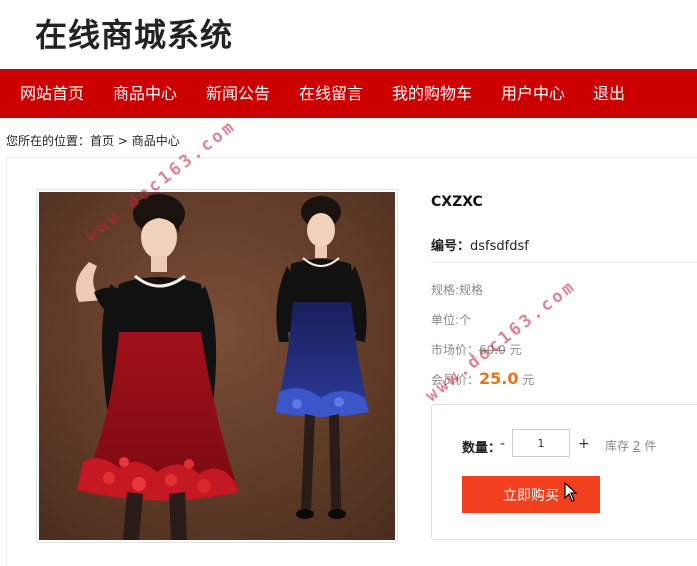 The width and height of the screenshot is (697, 566). Describe the element at coordinates (134, 35) in the screenshot. I see `site-title: 在线商城系统` at that location.